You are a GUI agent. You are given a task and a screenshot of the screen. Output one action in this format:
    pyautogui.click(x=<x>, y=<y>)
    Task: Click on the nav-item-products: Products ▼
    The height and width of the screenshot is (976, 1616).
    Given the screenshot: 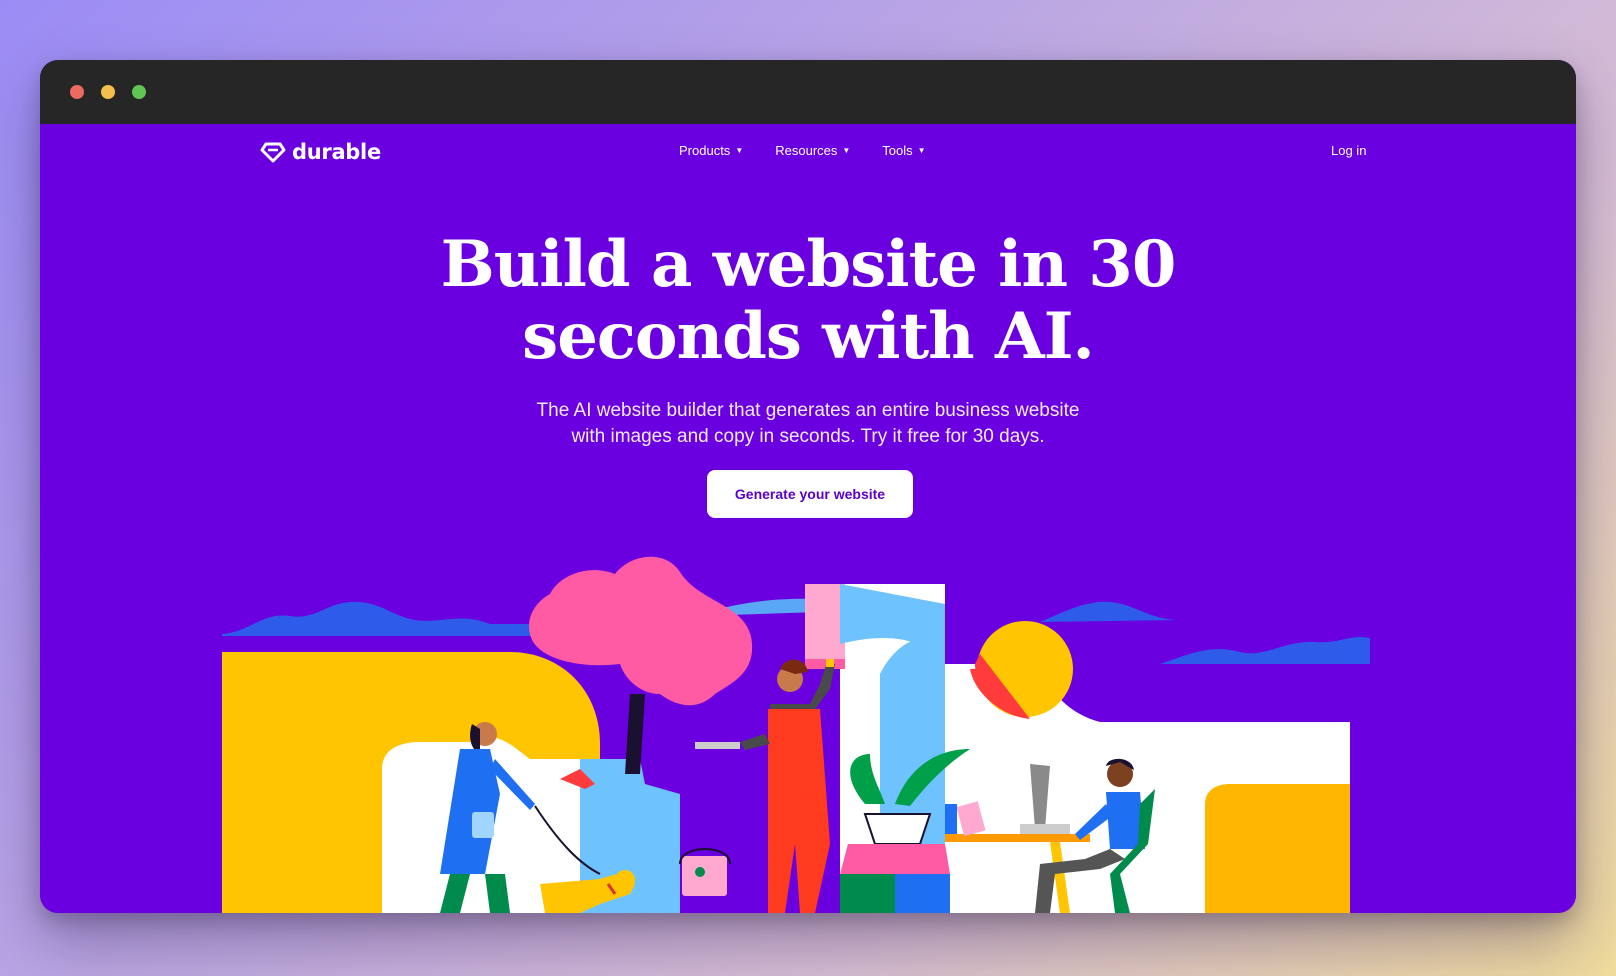 What is the action you would take?
    pyautogui.click(x=711, y=150)
    